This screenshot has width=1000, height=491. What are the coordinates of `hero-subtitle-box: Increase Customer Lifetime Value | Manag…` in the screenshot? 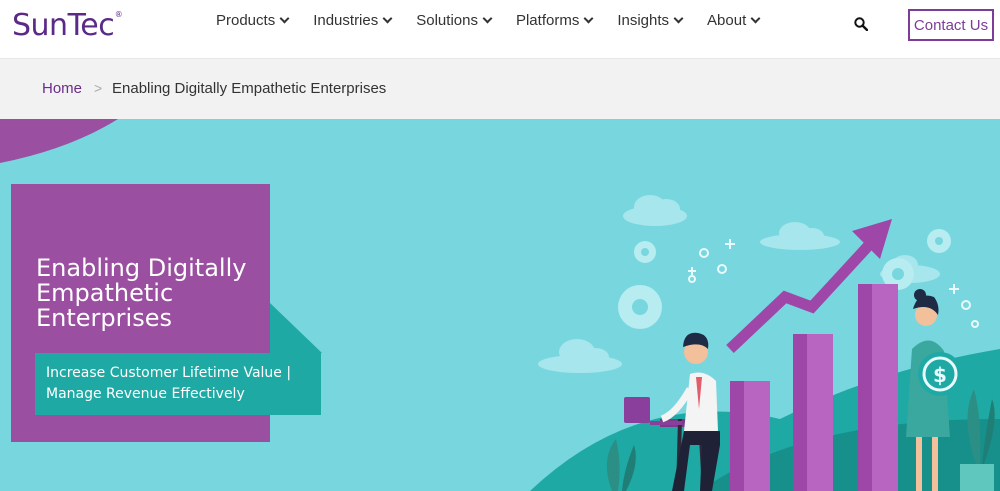 It's located at (178, 384).